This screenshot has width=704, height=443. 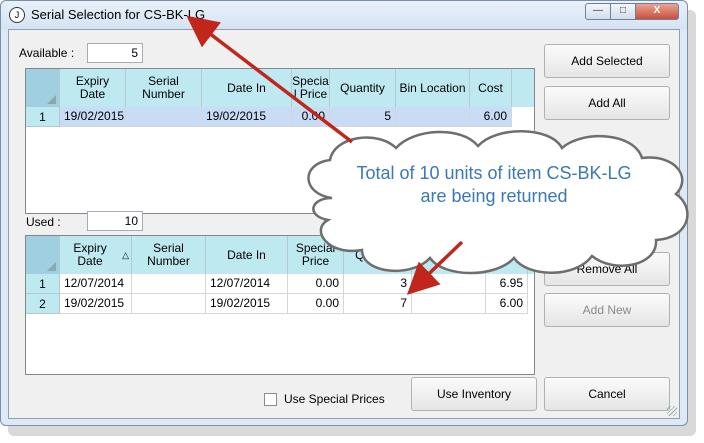 I want to click on add-selected-button: Add Selected, so click(x=607, y=61).